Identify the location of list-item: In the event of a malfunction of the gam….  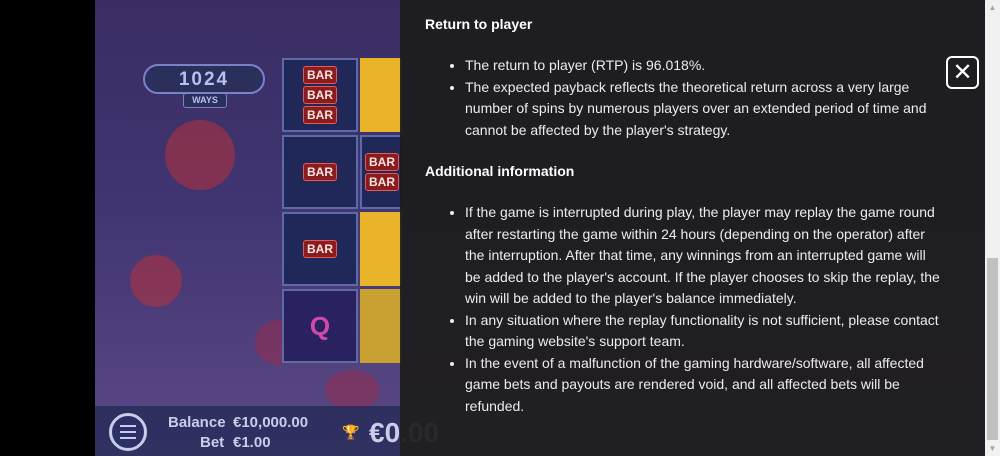
(705, 385).